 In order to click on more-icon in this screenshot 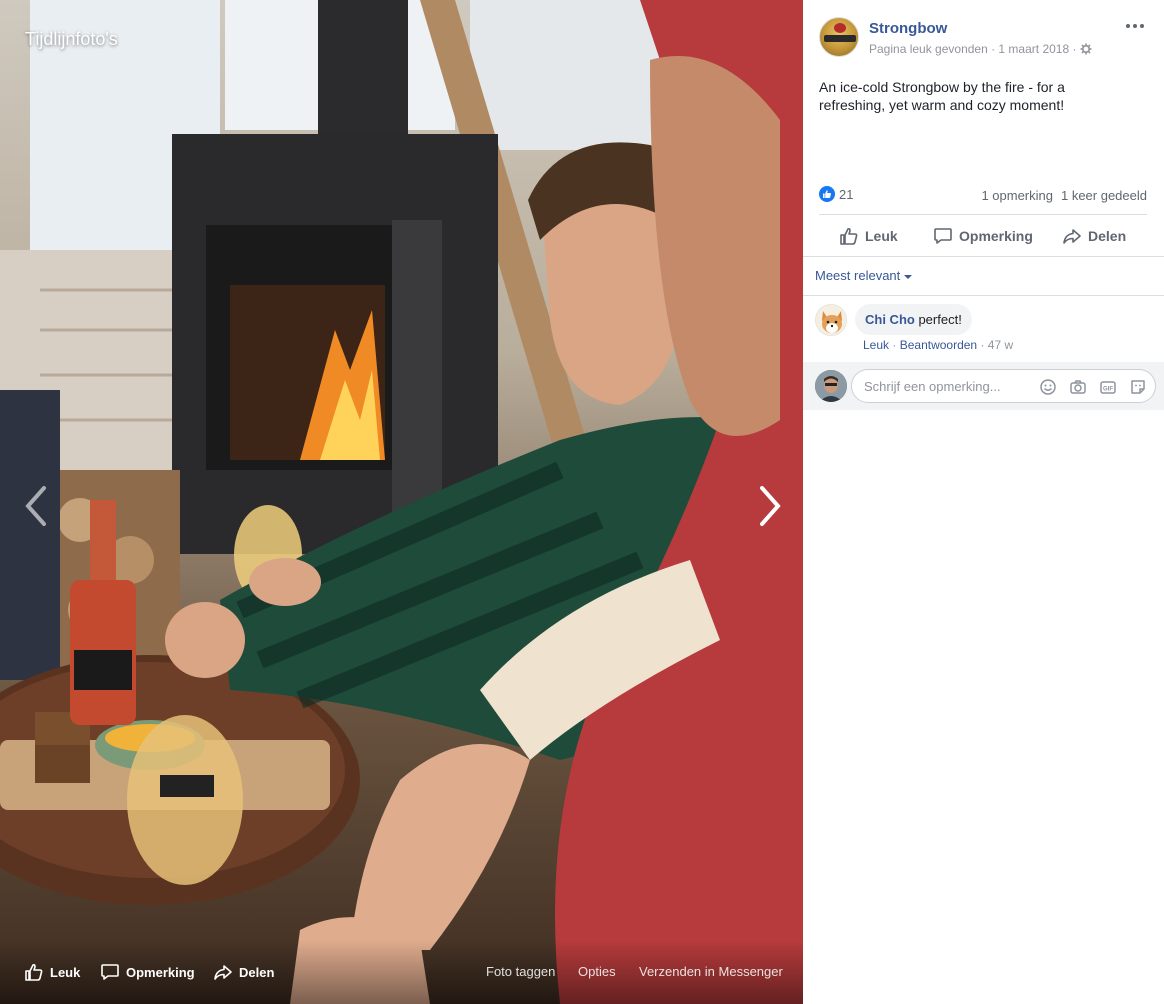, I will do `click(1135, 26)`.